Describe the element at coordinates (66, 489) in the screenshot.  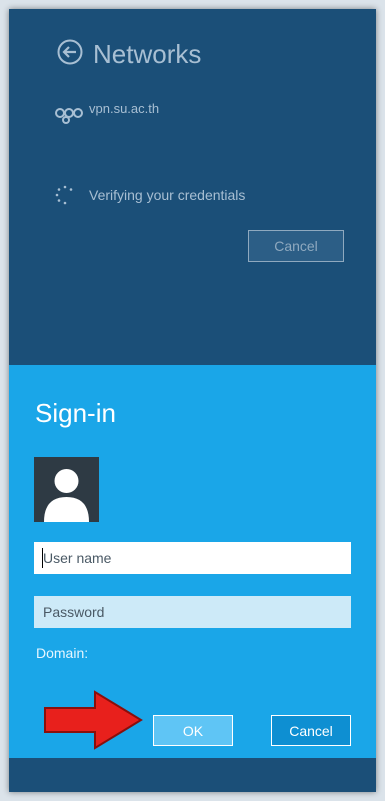
I see `user-avatar-icon` at that location.